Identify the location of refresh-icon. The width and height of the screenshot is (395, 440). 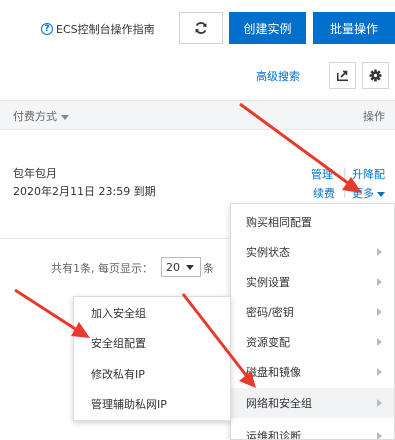
(201, 28).